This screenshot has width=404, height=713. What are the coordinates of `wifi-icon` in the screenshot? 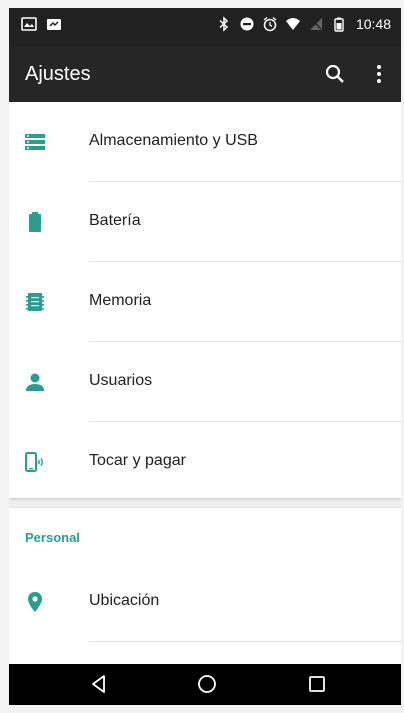 It's located at (293, 24).